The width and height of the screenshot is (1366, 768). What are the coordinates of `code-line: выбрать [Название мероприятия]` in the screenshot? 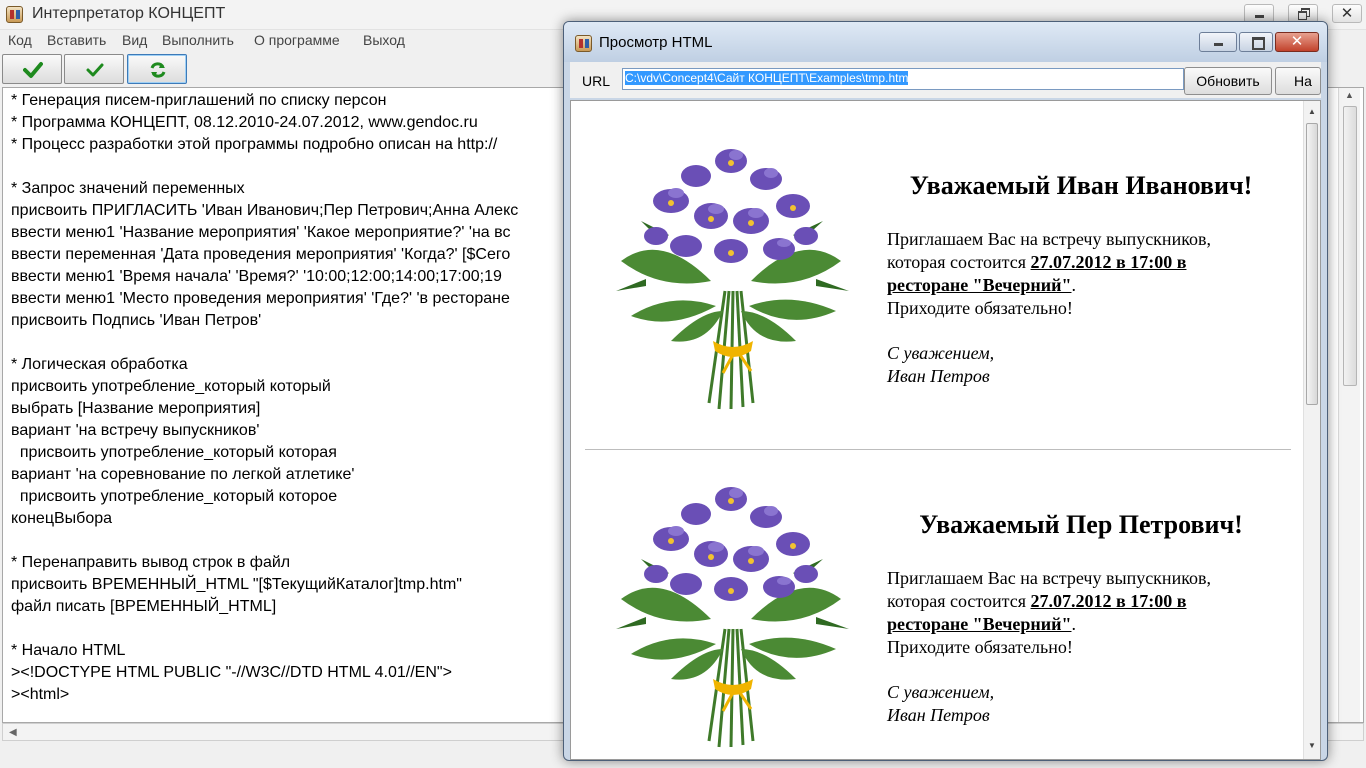 It's located at (136, 408).